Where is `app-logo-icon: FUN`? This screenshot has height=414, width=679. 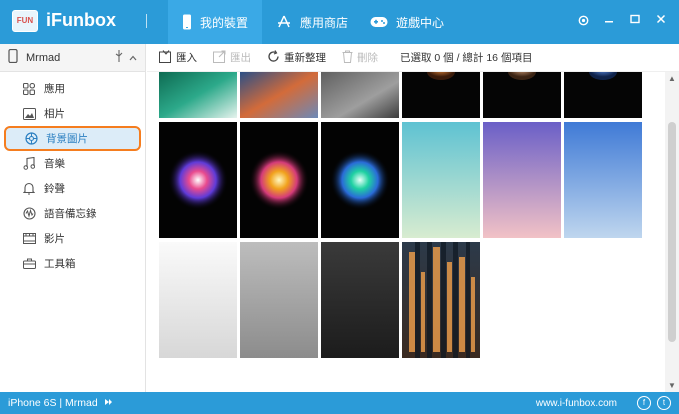
app-logo-icon: FUN is located at coordinates (25, 21).